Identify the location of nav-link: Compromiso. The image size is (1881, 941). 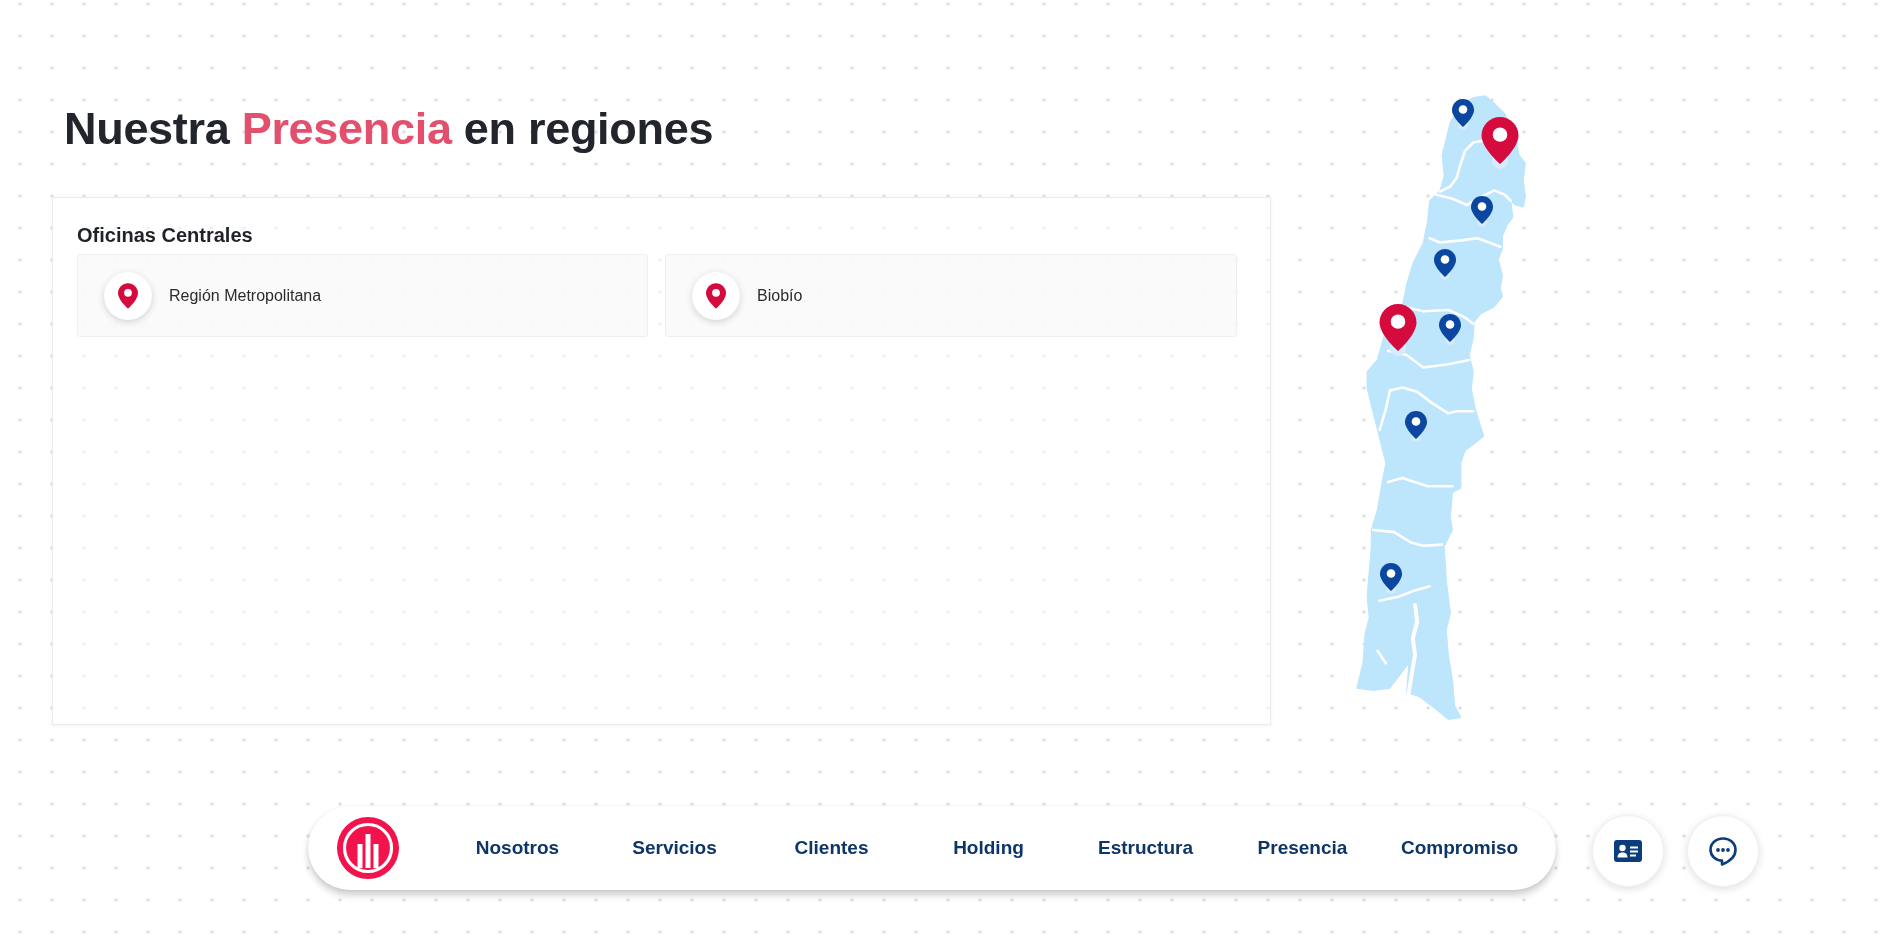
(1459, 848).